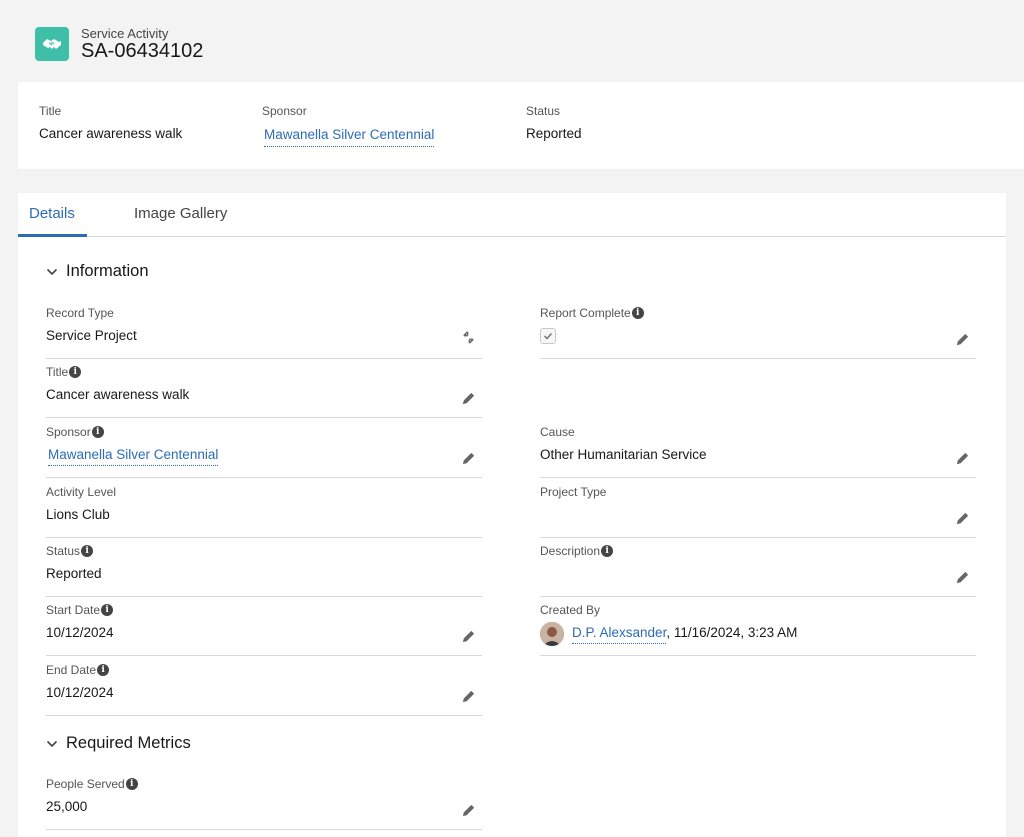 This screenshot has height=837, width=1024. What do you see at coordinates (570, 551) in the screenshot?
I see `field-label: Description` at bounding box center [570, 551].